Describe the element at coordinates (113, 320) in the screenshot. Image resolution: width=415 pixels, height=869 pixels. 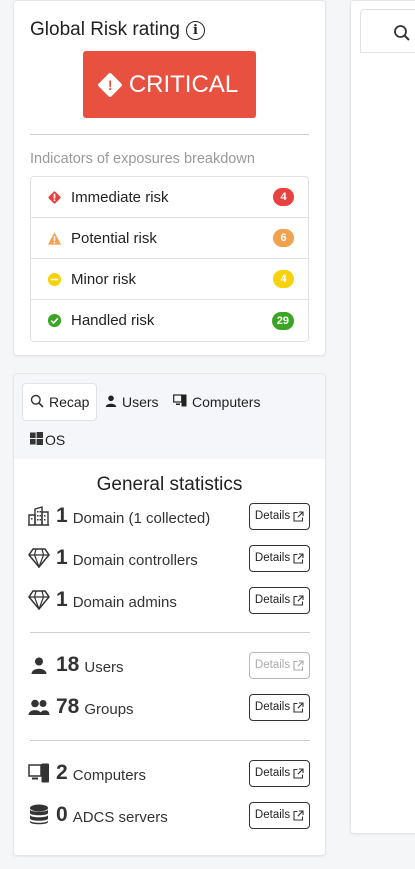
I see `risk-row-label: Handled risk` at that location.